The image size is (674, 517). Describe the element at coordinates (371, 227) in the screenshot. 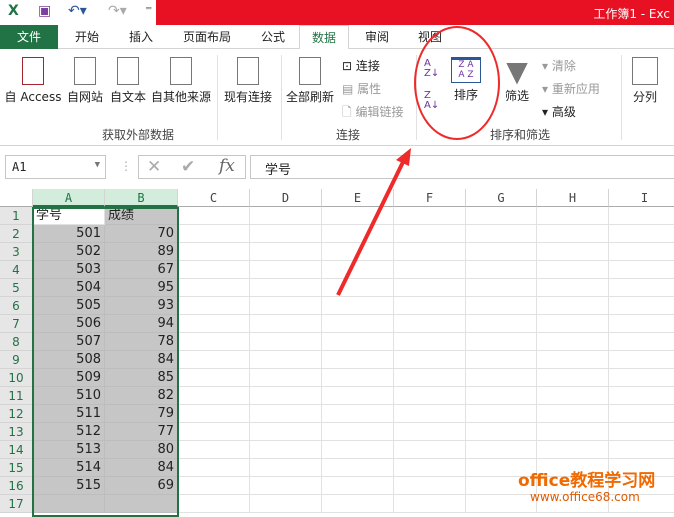

I see `annotation-arrow` at that location.